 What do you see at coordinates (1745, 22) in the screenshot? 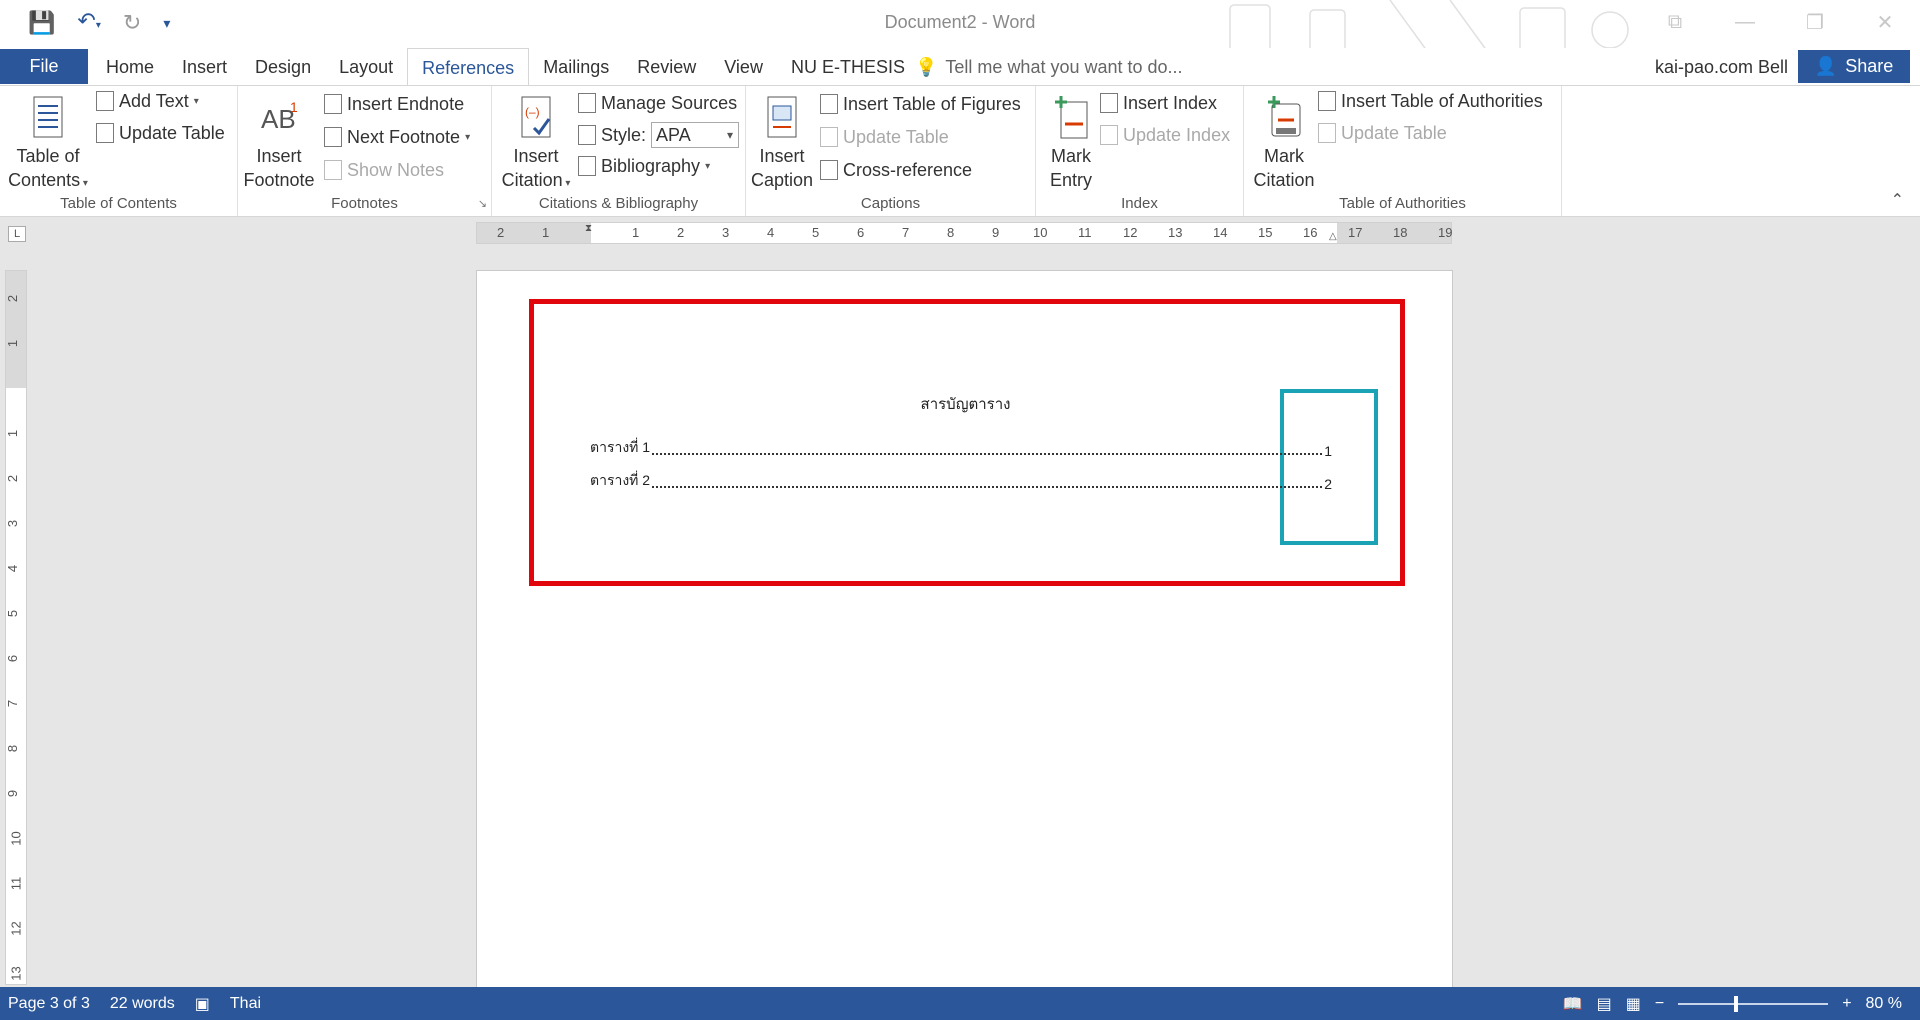
I see `minimize-button: —` at bounding box center [1745, 22].